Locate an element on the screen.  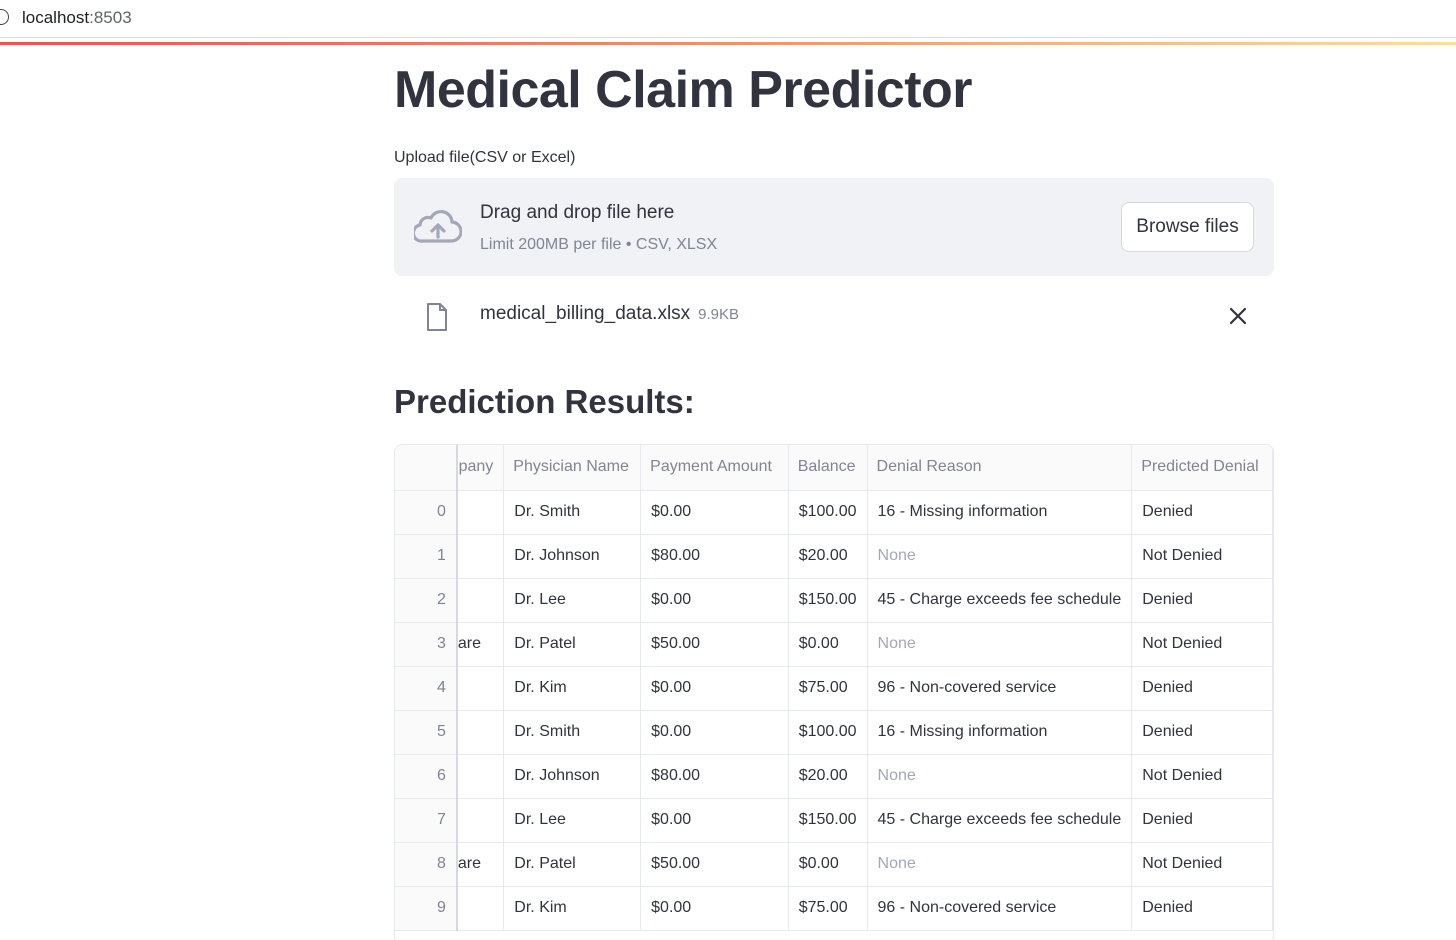
table-row: 8 are Dr. Patel $50.00 $0.00 None Not Denied is located at coordinates (834, 864).